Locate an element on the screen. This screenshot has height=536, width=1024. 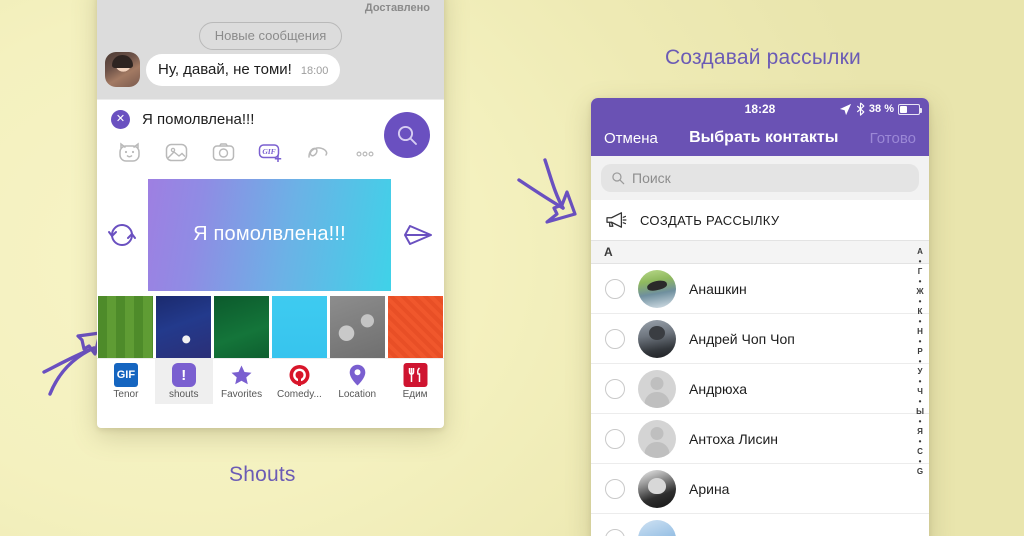
list-item: Арина is located at coordinates (760, 489).